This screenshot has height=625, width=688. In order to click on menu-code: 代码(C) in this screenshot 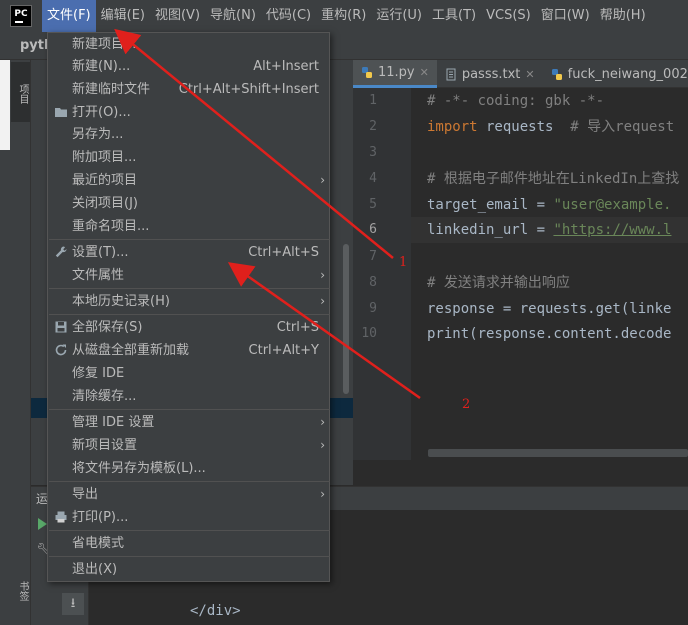, I will do `click(288, 16)`.